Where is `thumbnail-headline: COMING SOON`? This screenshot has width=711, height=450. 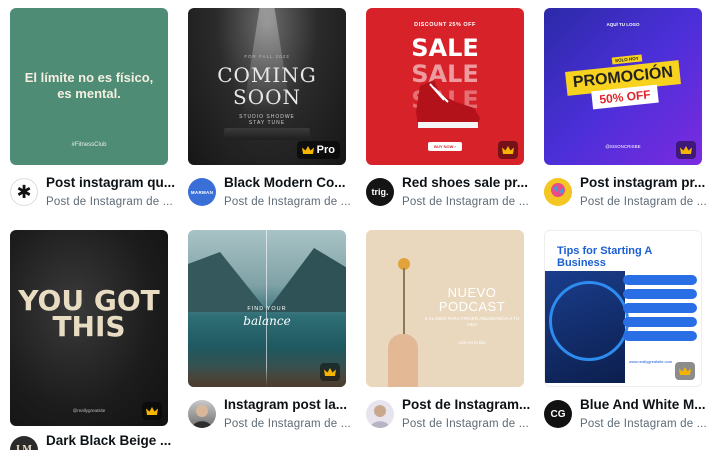
thumbnail-headline: COMING SOON is located at coordinates (267, 86).